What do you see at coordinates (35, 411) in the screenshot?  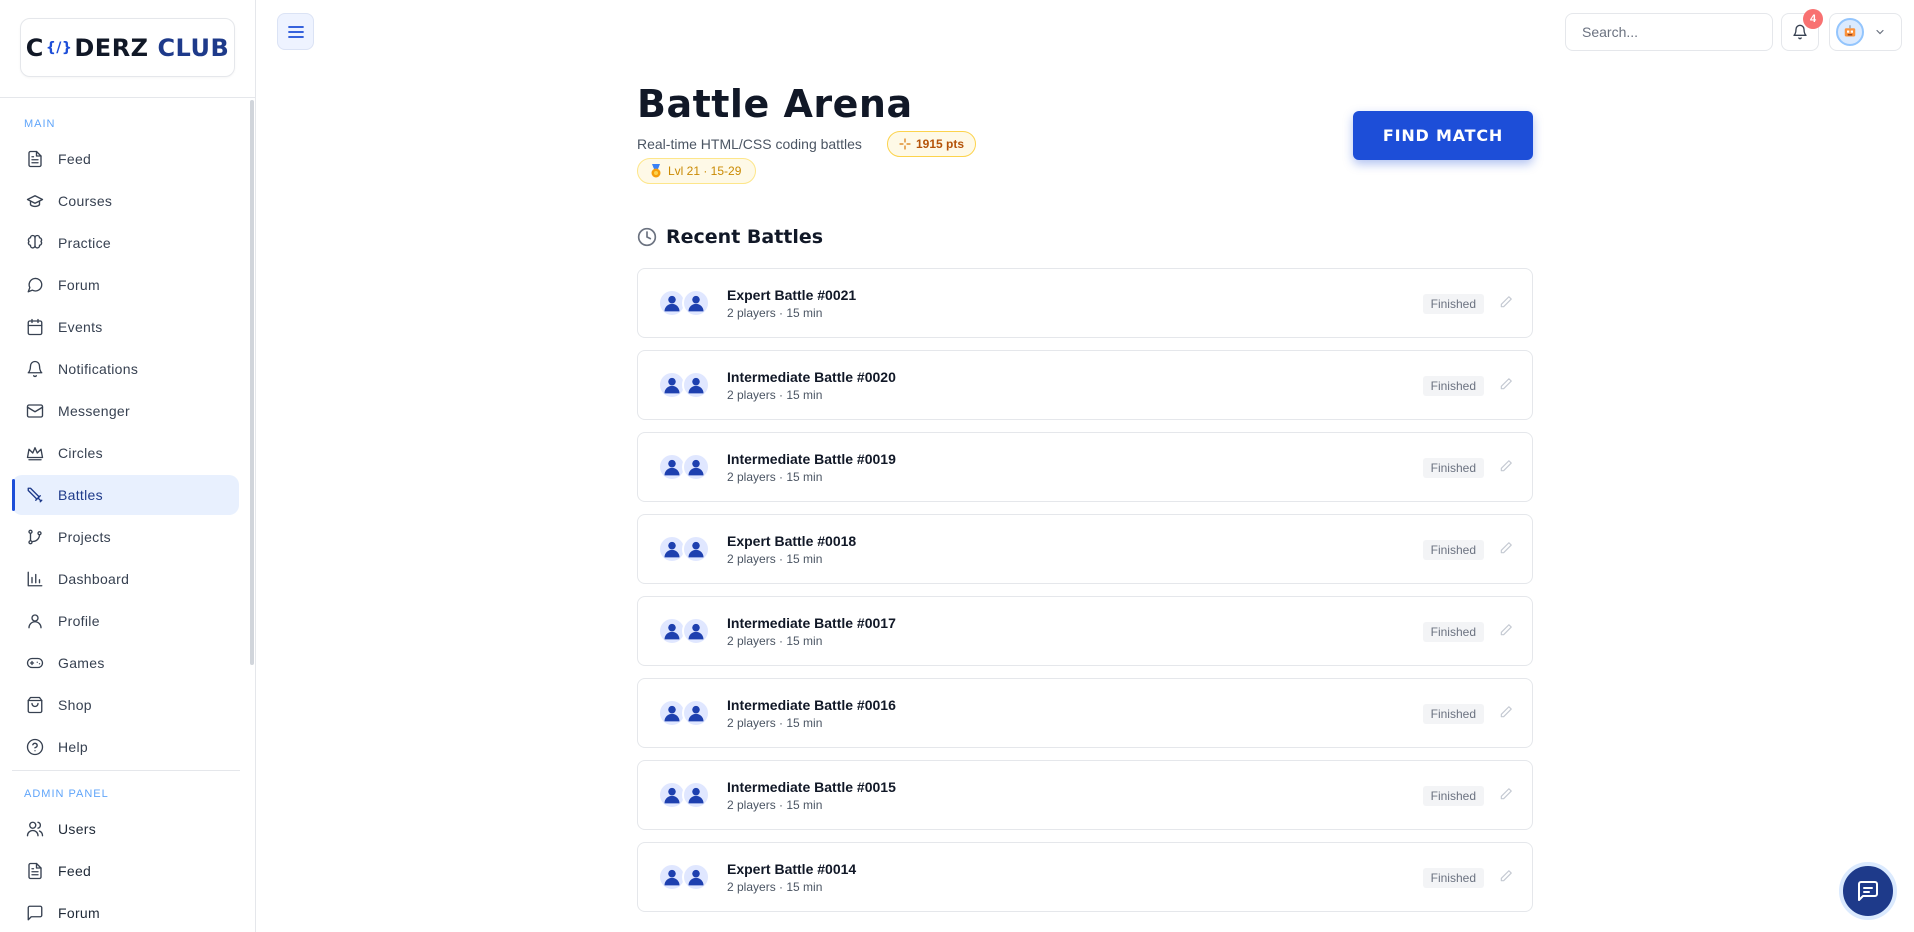 I see `mail-icon` at bounding box center [35, 411].